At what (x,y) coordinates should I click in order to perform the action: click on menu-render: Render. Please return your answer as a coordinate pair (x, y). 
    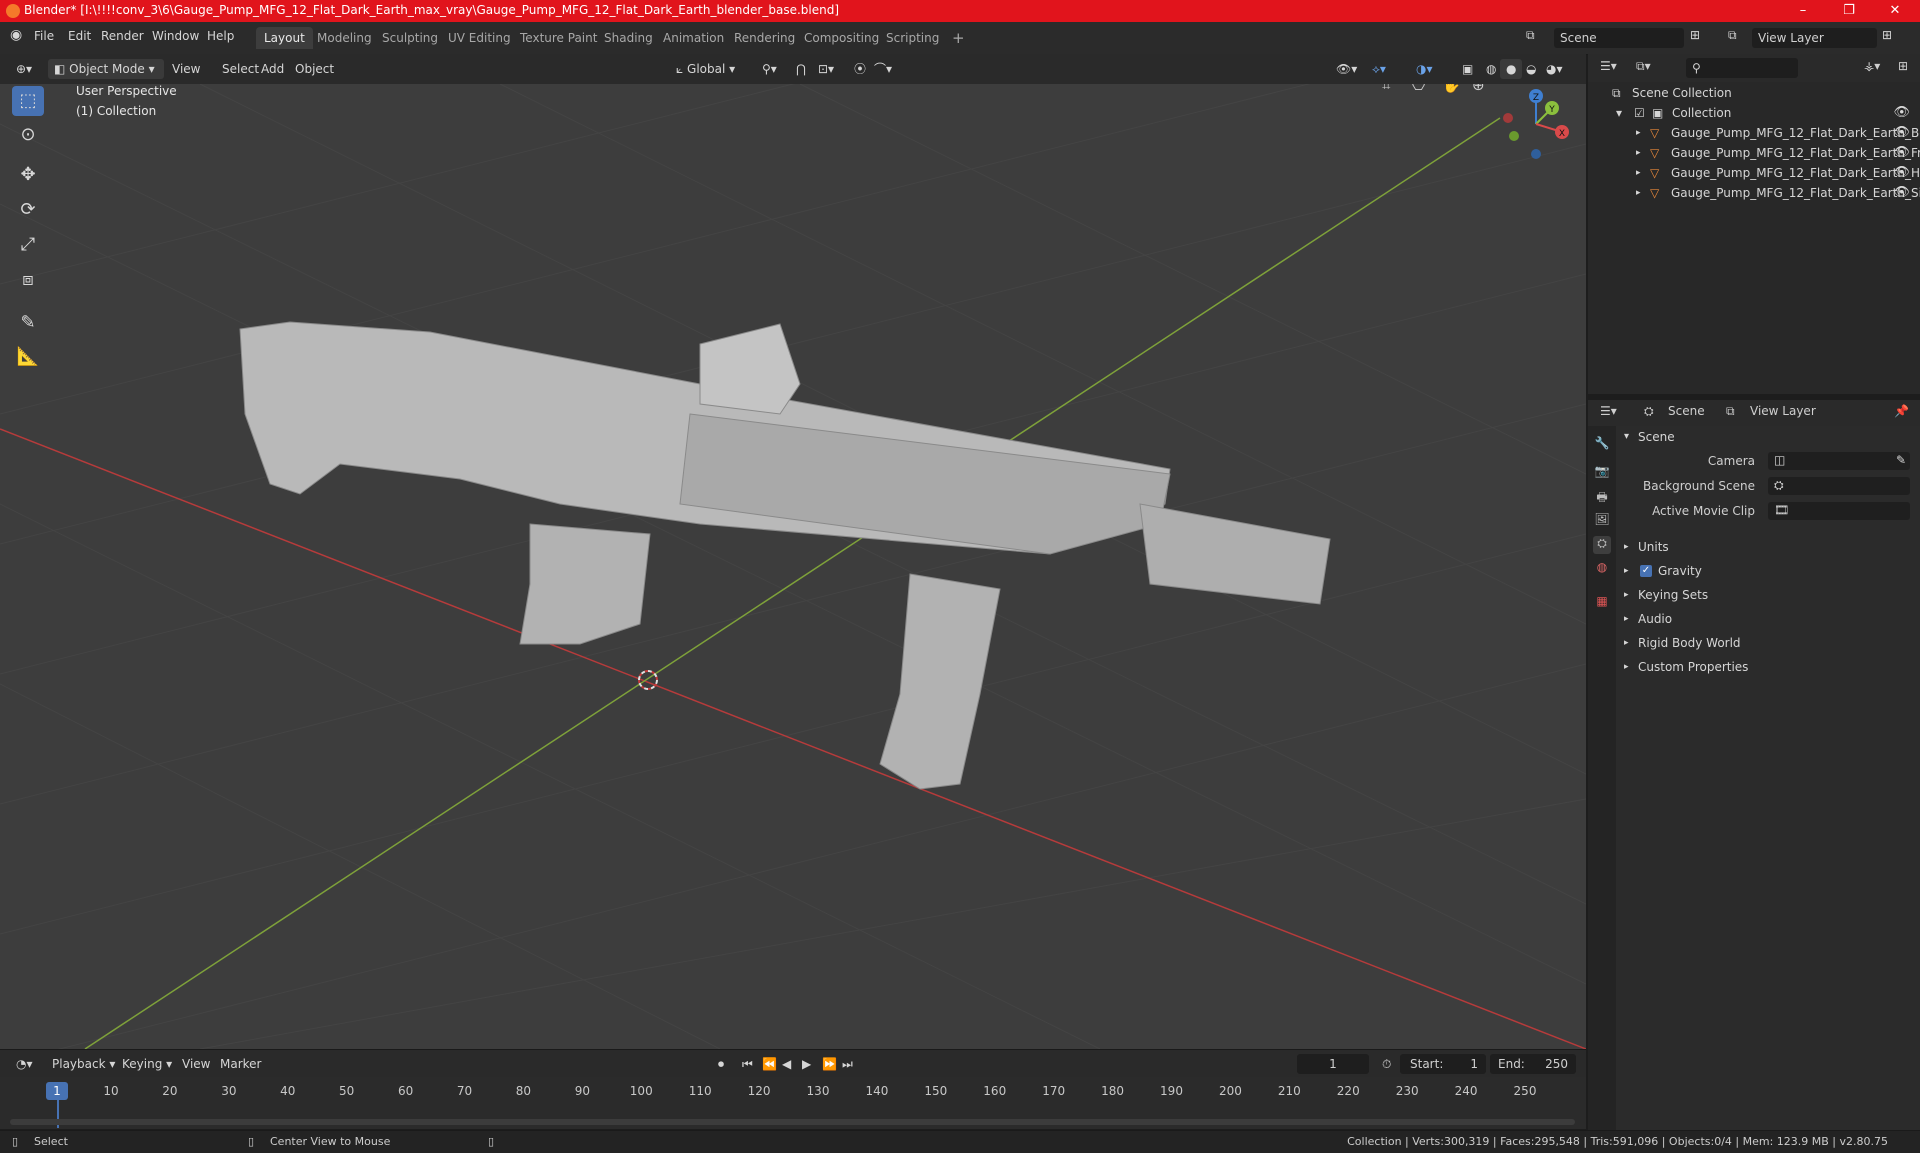
    Looking at the image, I should click on (122, 36).